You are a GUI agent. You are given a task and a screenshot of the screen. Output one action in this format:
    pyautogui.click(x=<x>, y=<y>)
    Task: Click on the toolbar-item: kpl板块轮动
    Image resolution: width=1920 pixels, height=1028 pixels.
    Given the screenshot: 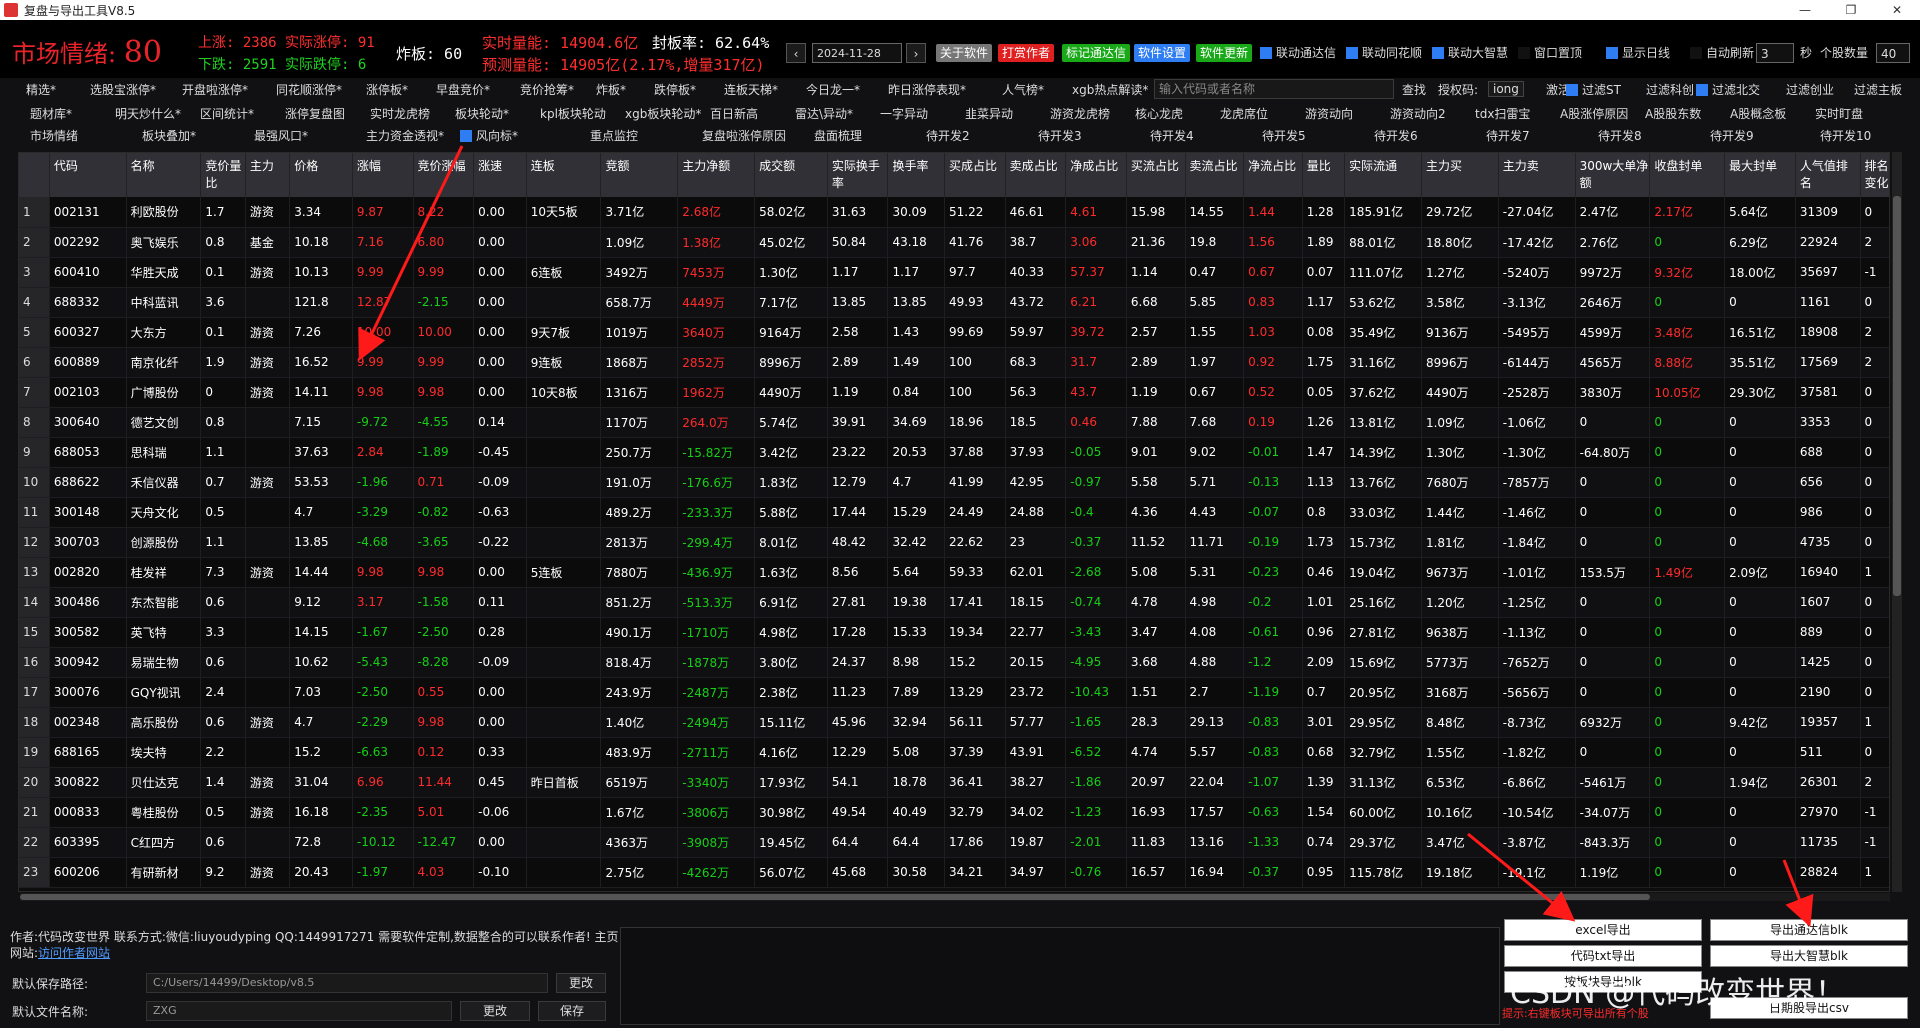 What is the action you would take?
    pyautogui.click(x=573, y=113)
    